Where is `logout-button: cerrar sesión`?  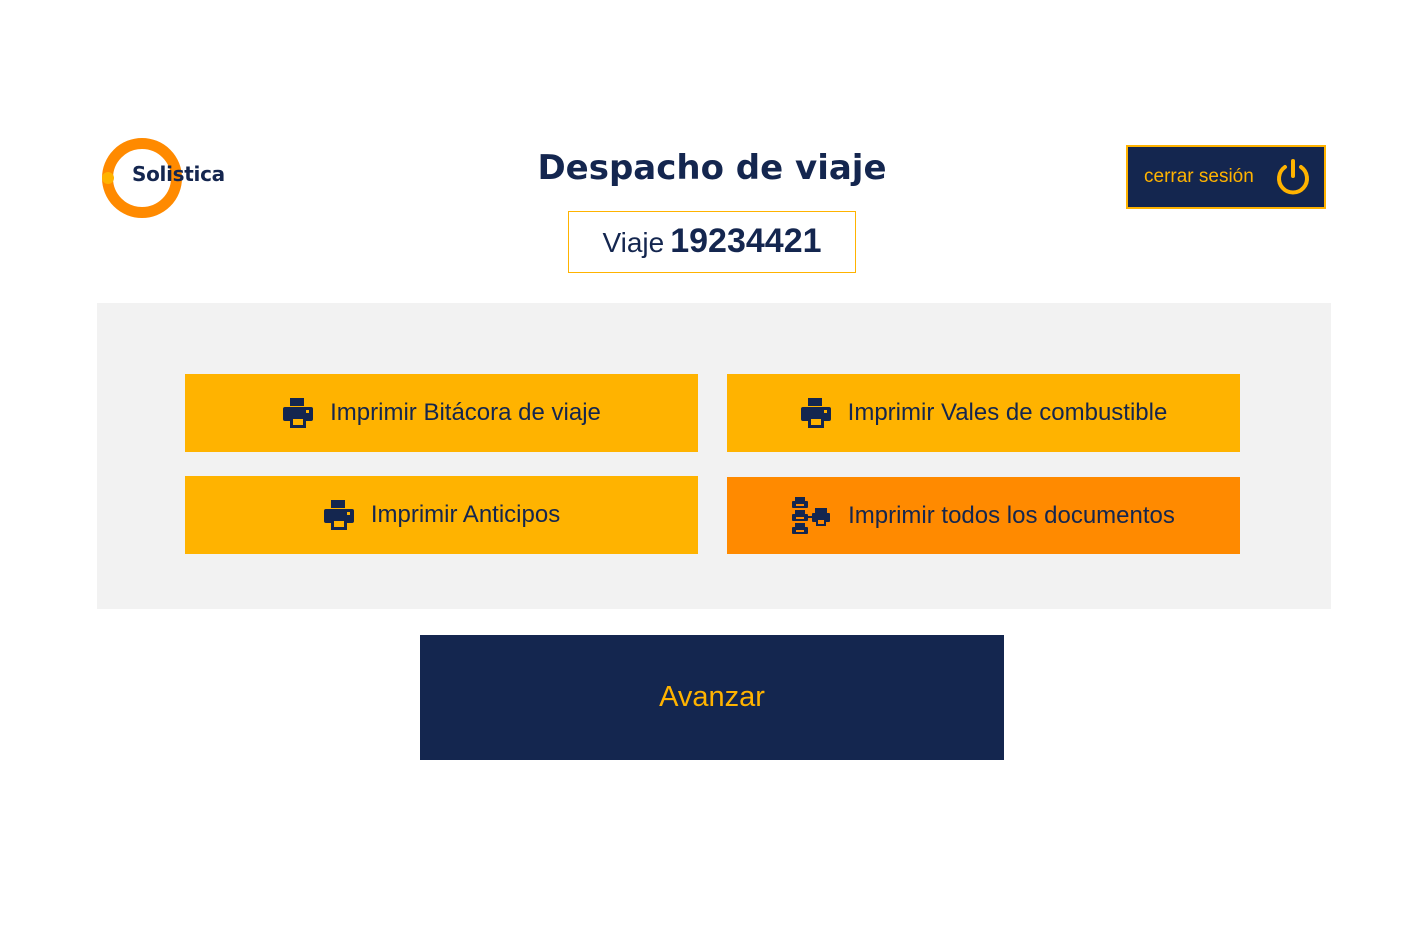 logout-button: cerrar sesión is located at coordinates (1226, 177).